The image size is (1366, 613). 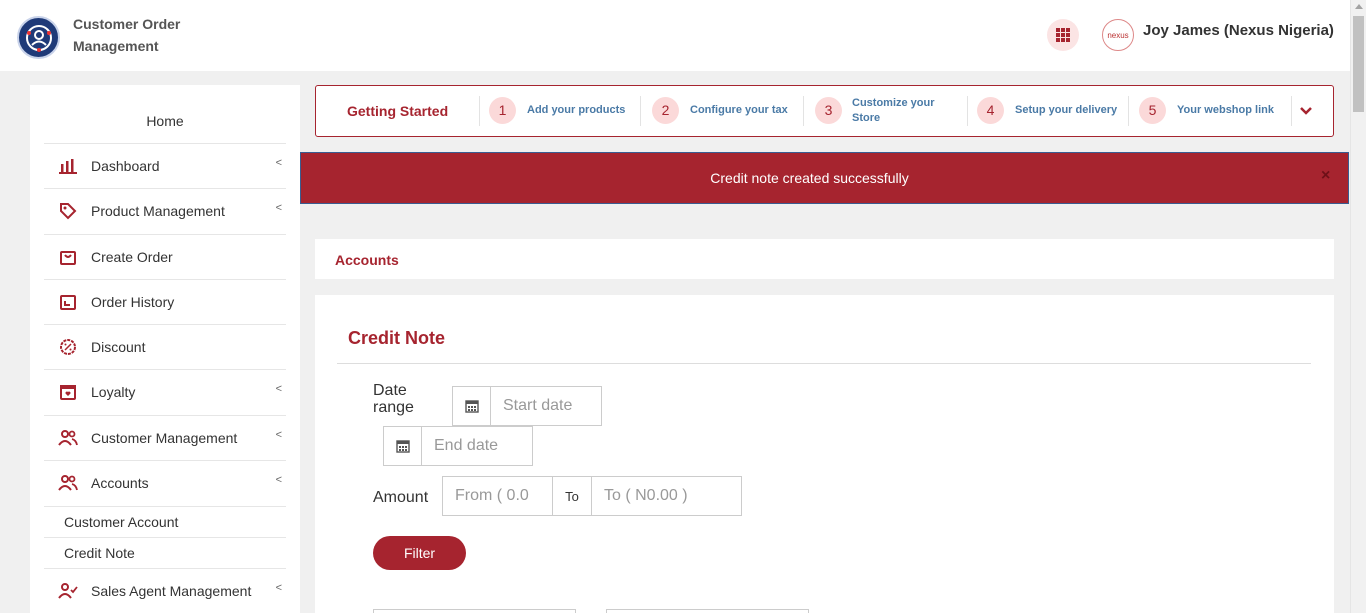 I want to click on end-date-group, so click(x=458, y=446).